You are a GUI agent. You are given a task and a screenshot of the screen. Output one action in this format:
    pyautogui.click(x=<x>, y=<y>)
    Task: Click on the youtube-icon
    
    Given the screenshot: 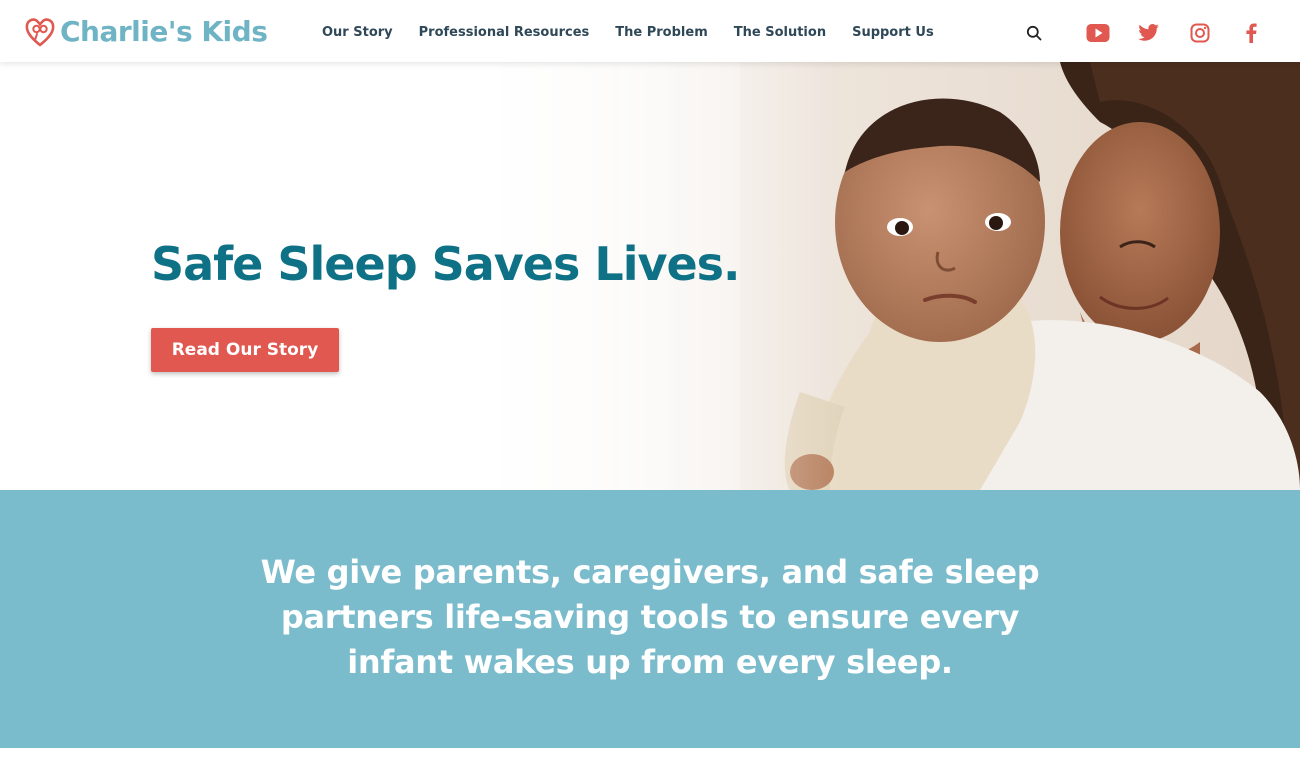 What is the action you would take?
    pyautogui.click(x=1098, y=33)
    